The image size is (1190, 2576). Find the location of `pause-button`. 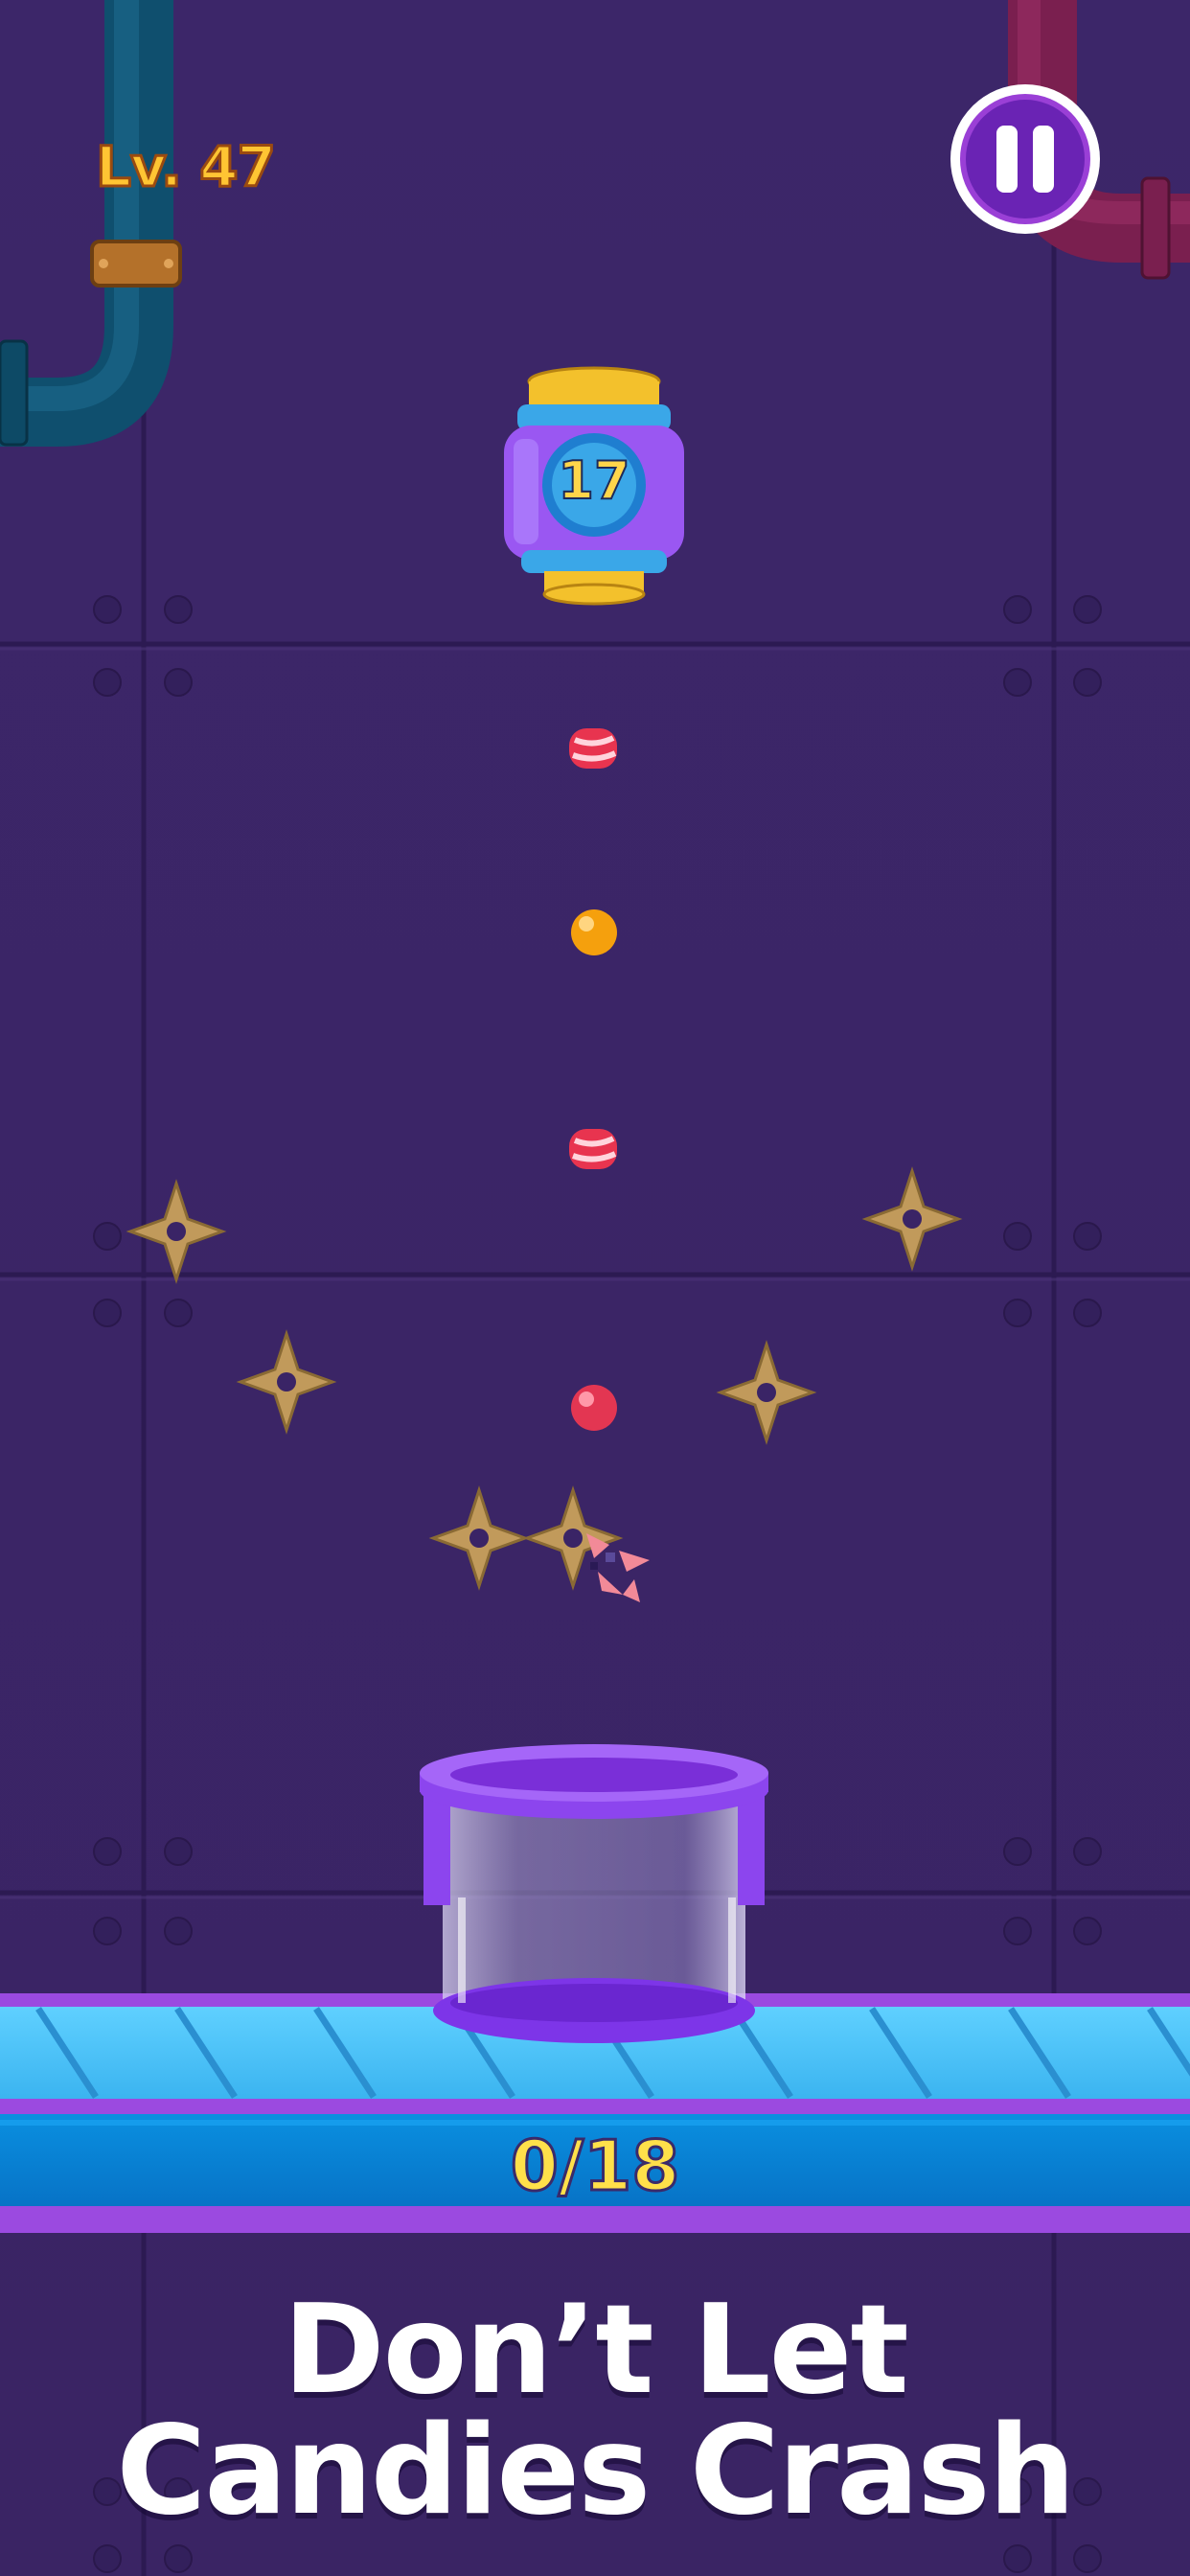

pause-button is located at coordinates (1026, 159).